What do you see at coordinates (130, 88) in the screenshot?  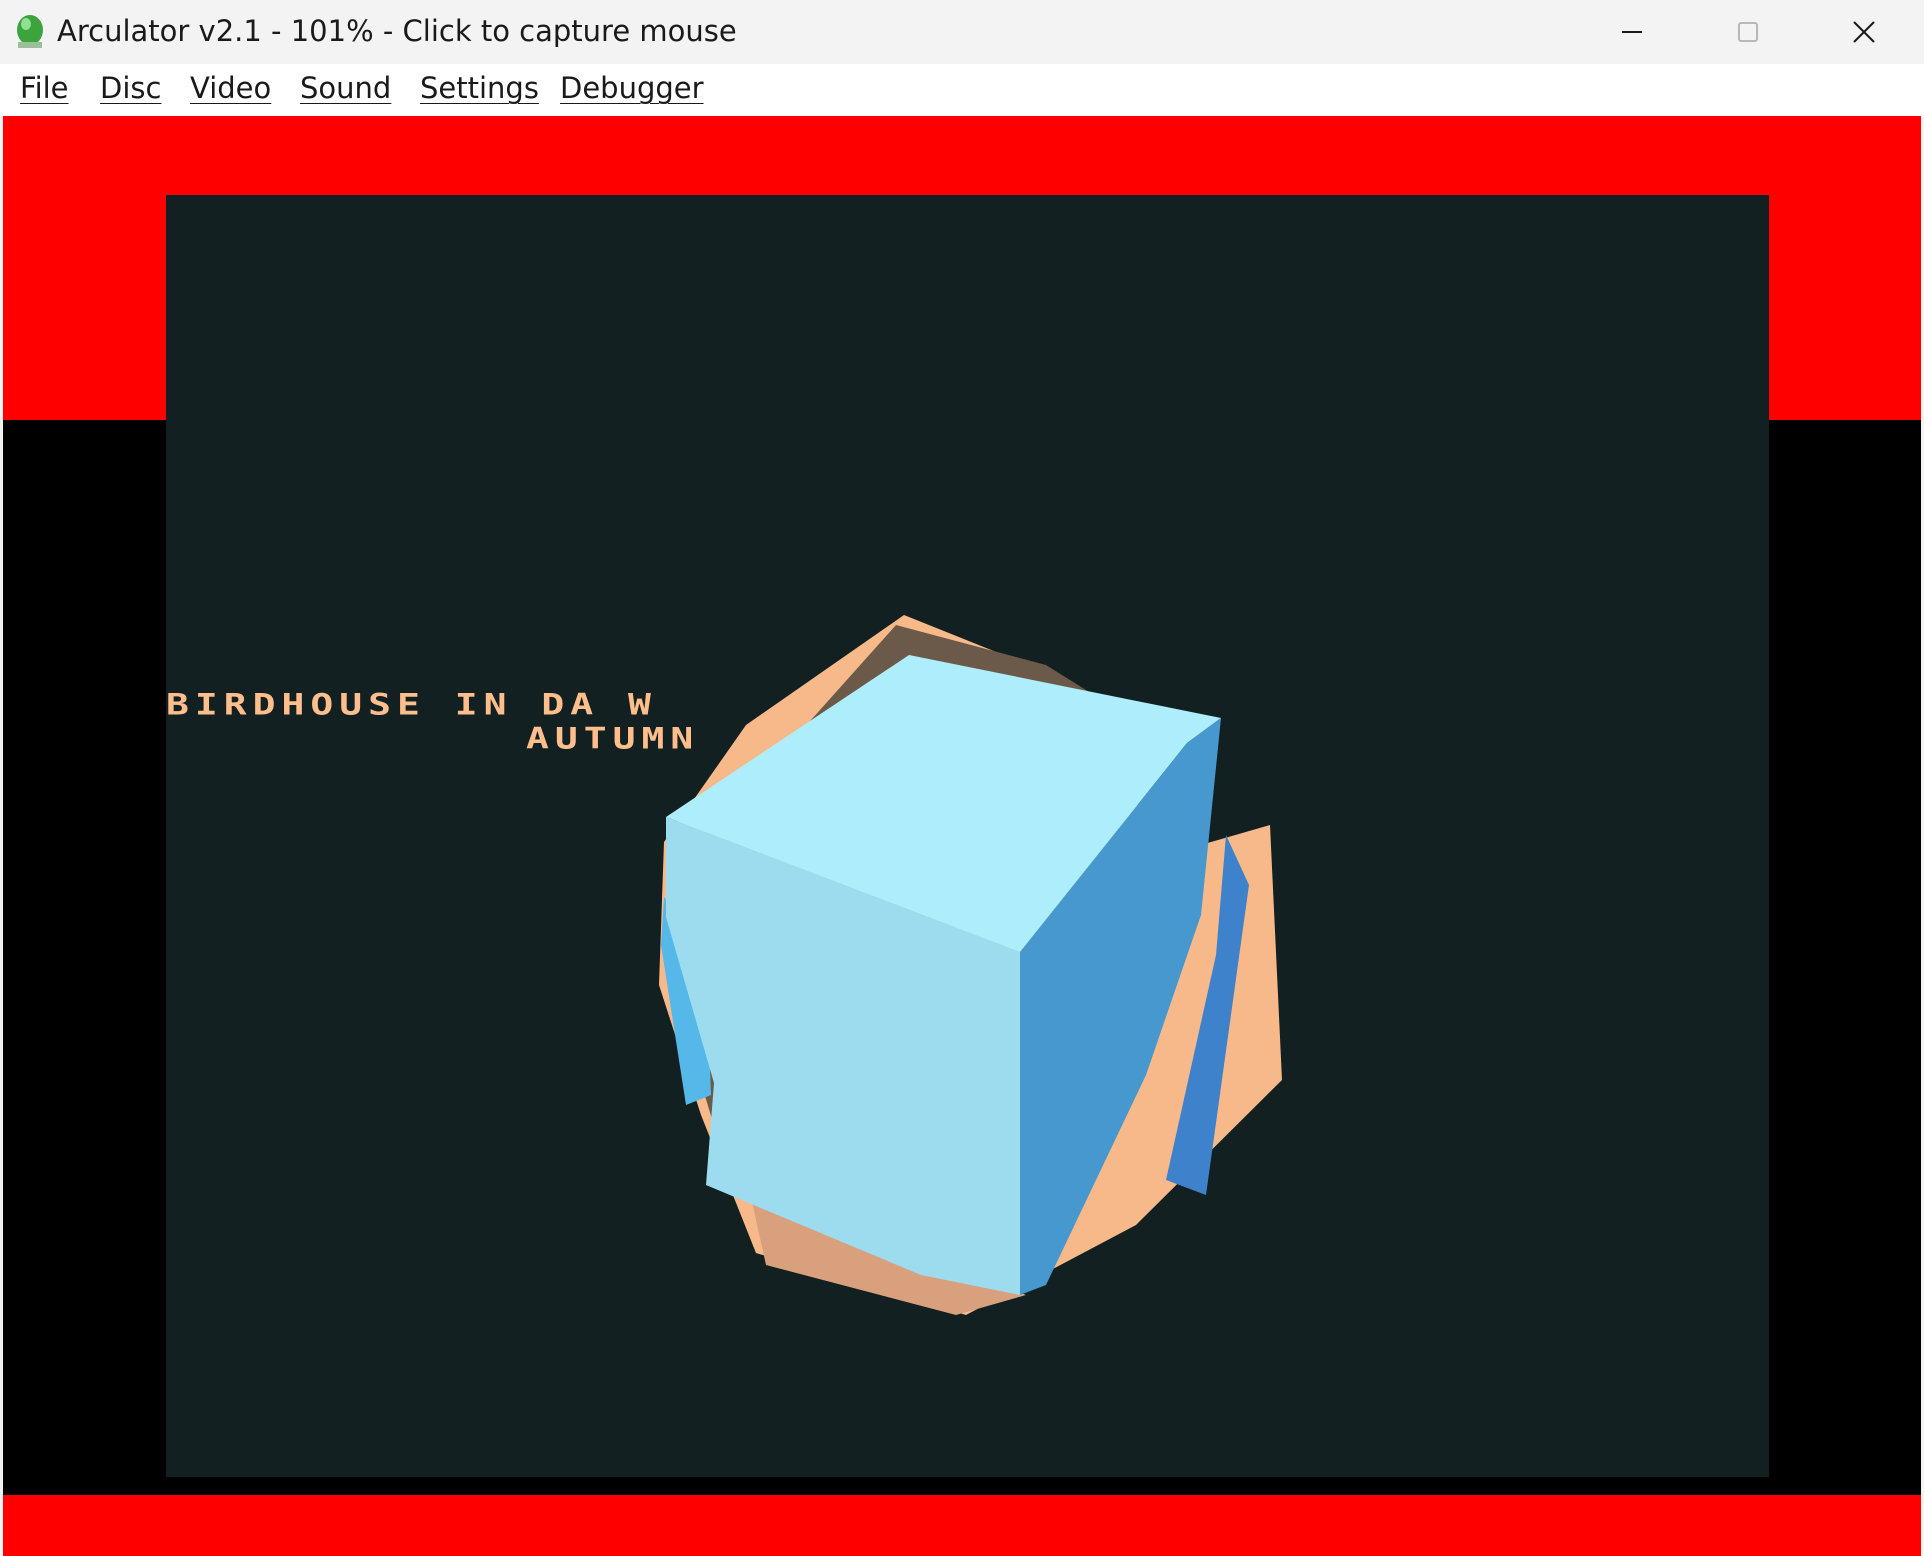 I see `menu-disc: Disc` at bounding box center [130, 88].